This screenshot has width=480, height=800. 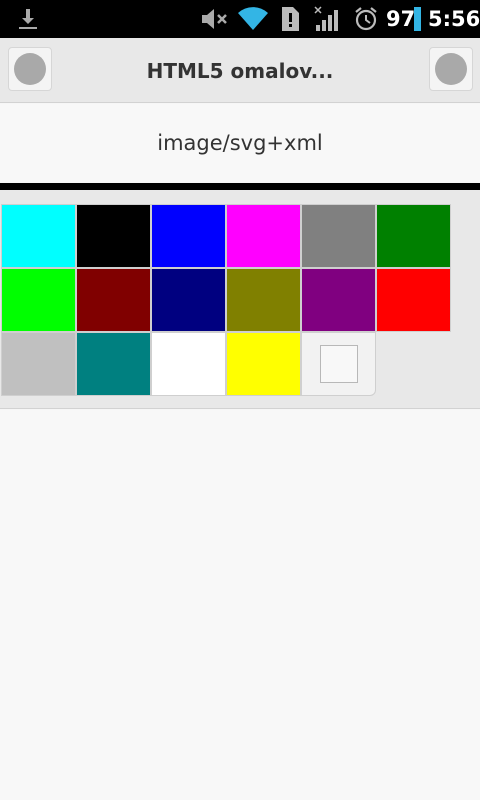 I want to click on status-bar: 97 5:56, so click(x=240, y=19).